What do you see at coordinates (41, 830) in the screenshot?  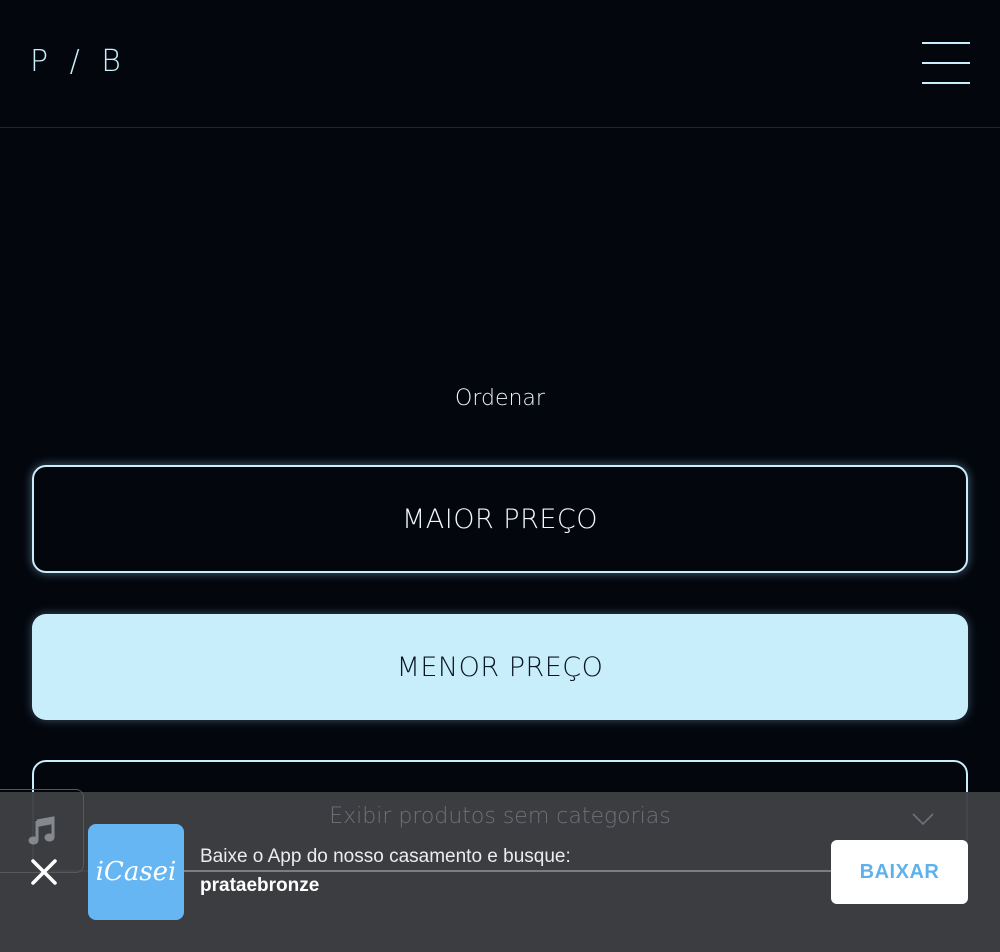 I see `music-note-icon` at bounding box center [41, 830].